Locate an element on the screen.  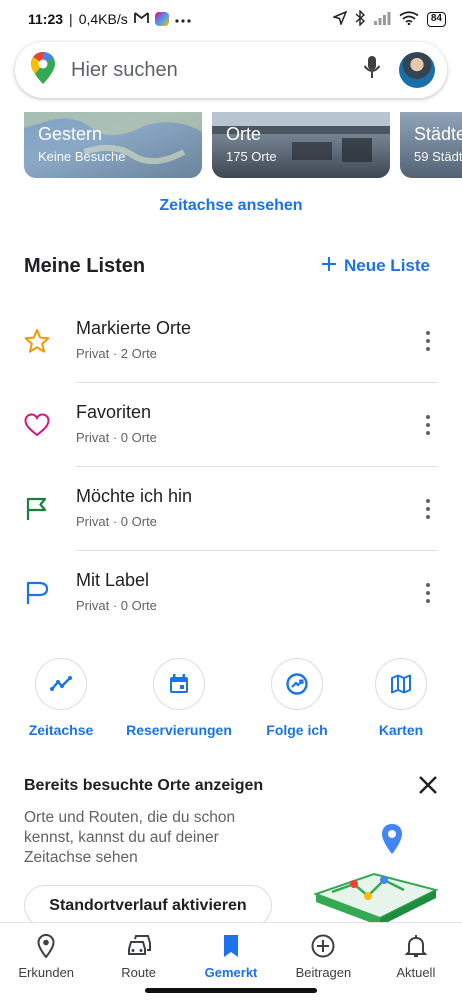
list-name: Mit Label is located at coordinates (113, 580).